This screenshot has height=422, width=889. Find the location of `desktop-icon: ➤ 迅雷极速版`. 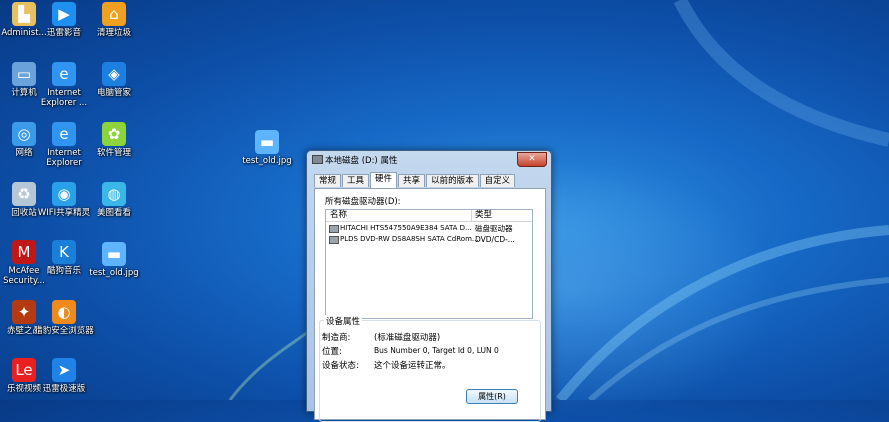

desktop-icon: ➤ 迅雷极速版 is located at coordinates (64, 376).